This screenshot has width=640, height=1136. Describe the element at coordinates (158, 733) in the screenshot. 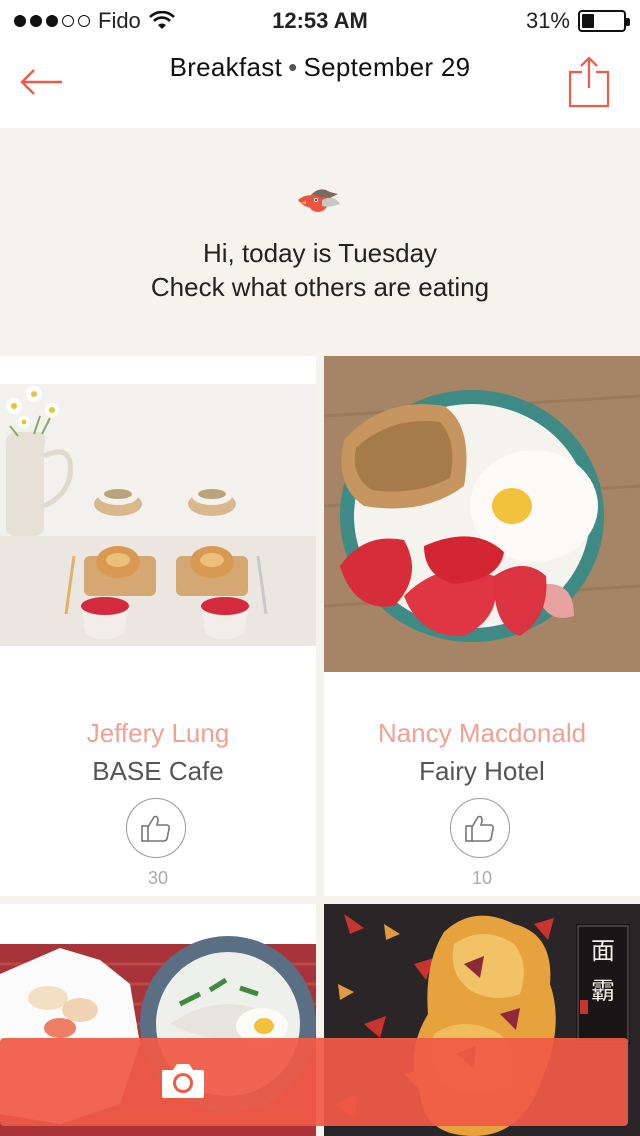

I see `user-name: Jeffery Lung` at that location.